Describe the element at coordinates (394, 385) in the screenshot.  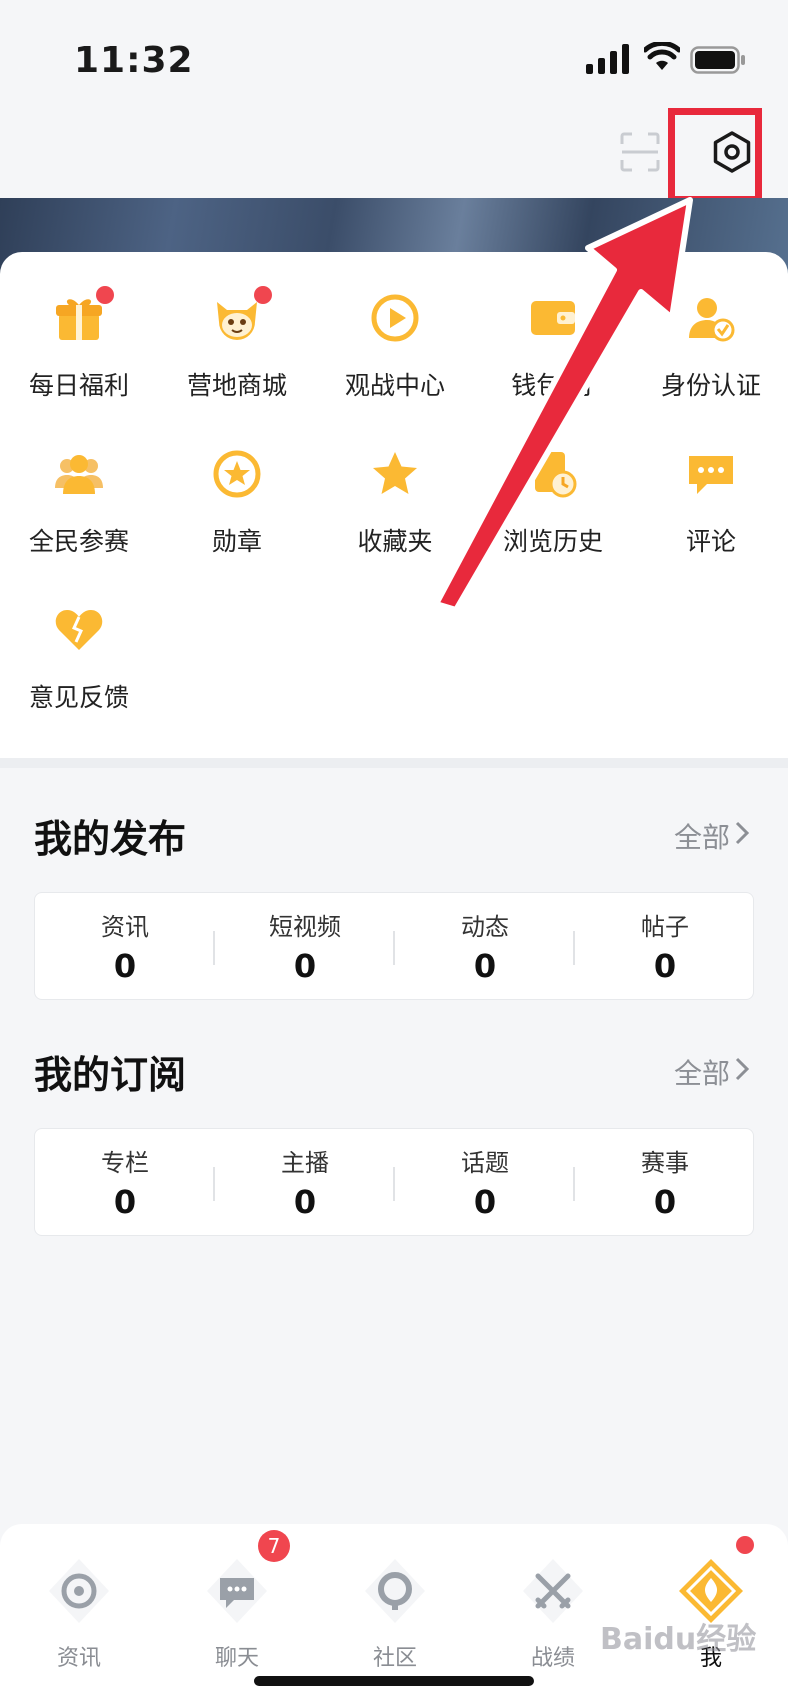
I see `grid-label: 观战中心` at that location.